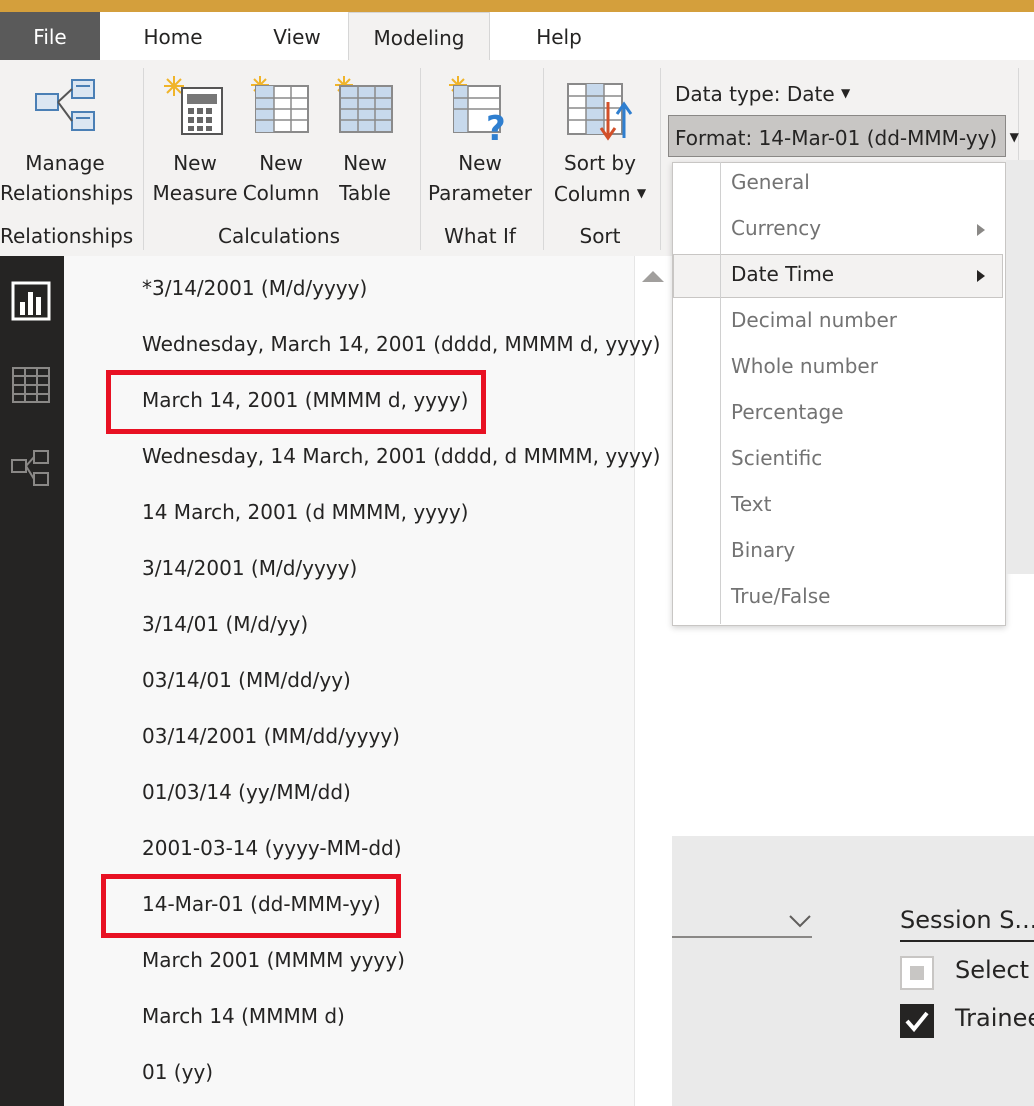 The height and width of the screenshot is (1106, 1034). I want to click on report-view-button, so click(31, 301).